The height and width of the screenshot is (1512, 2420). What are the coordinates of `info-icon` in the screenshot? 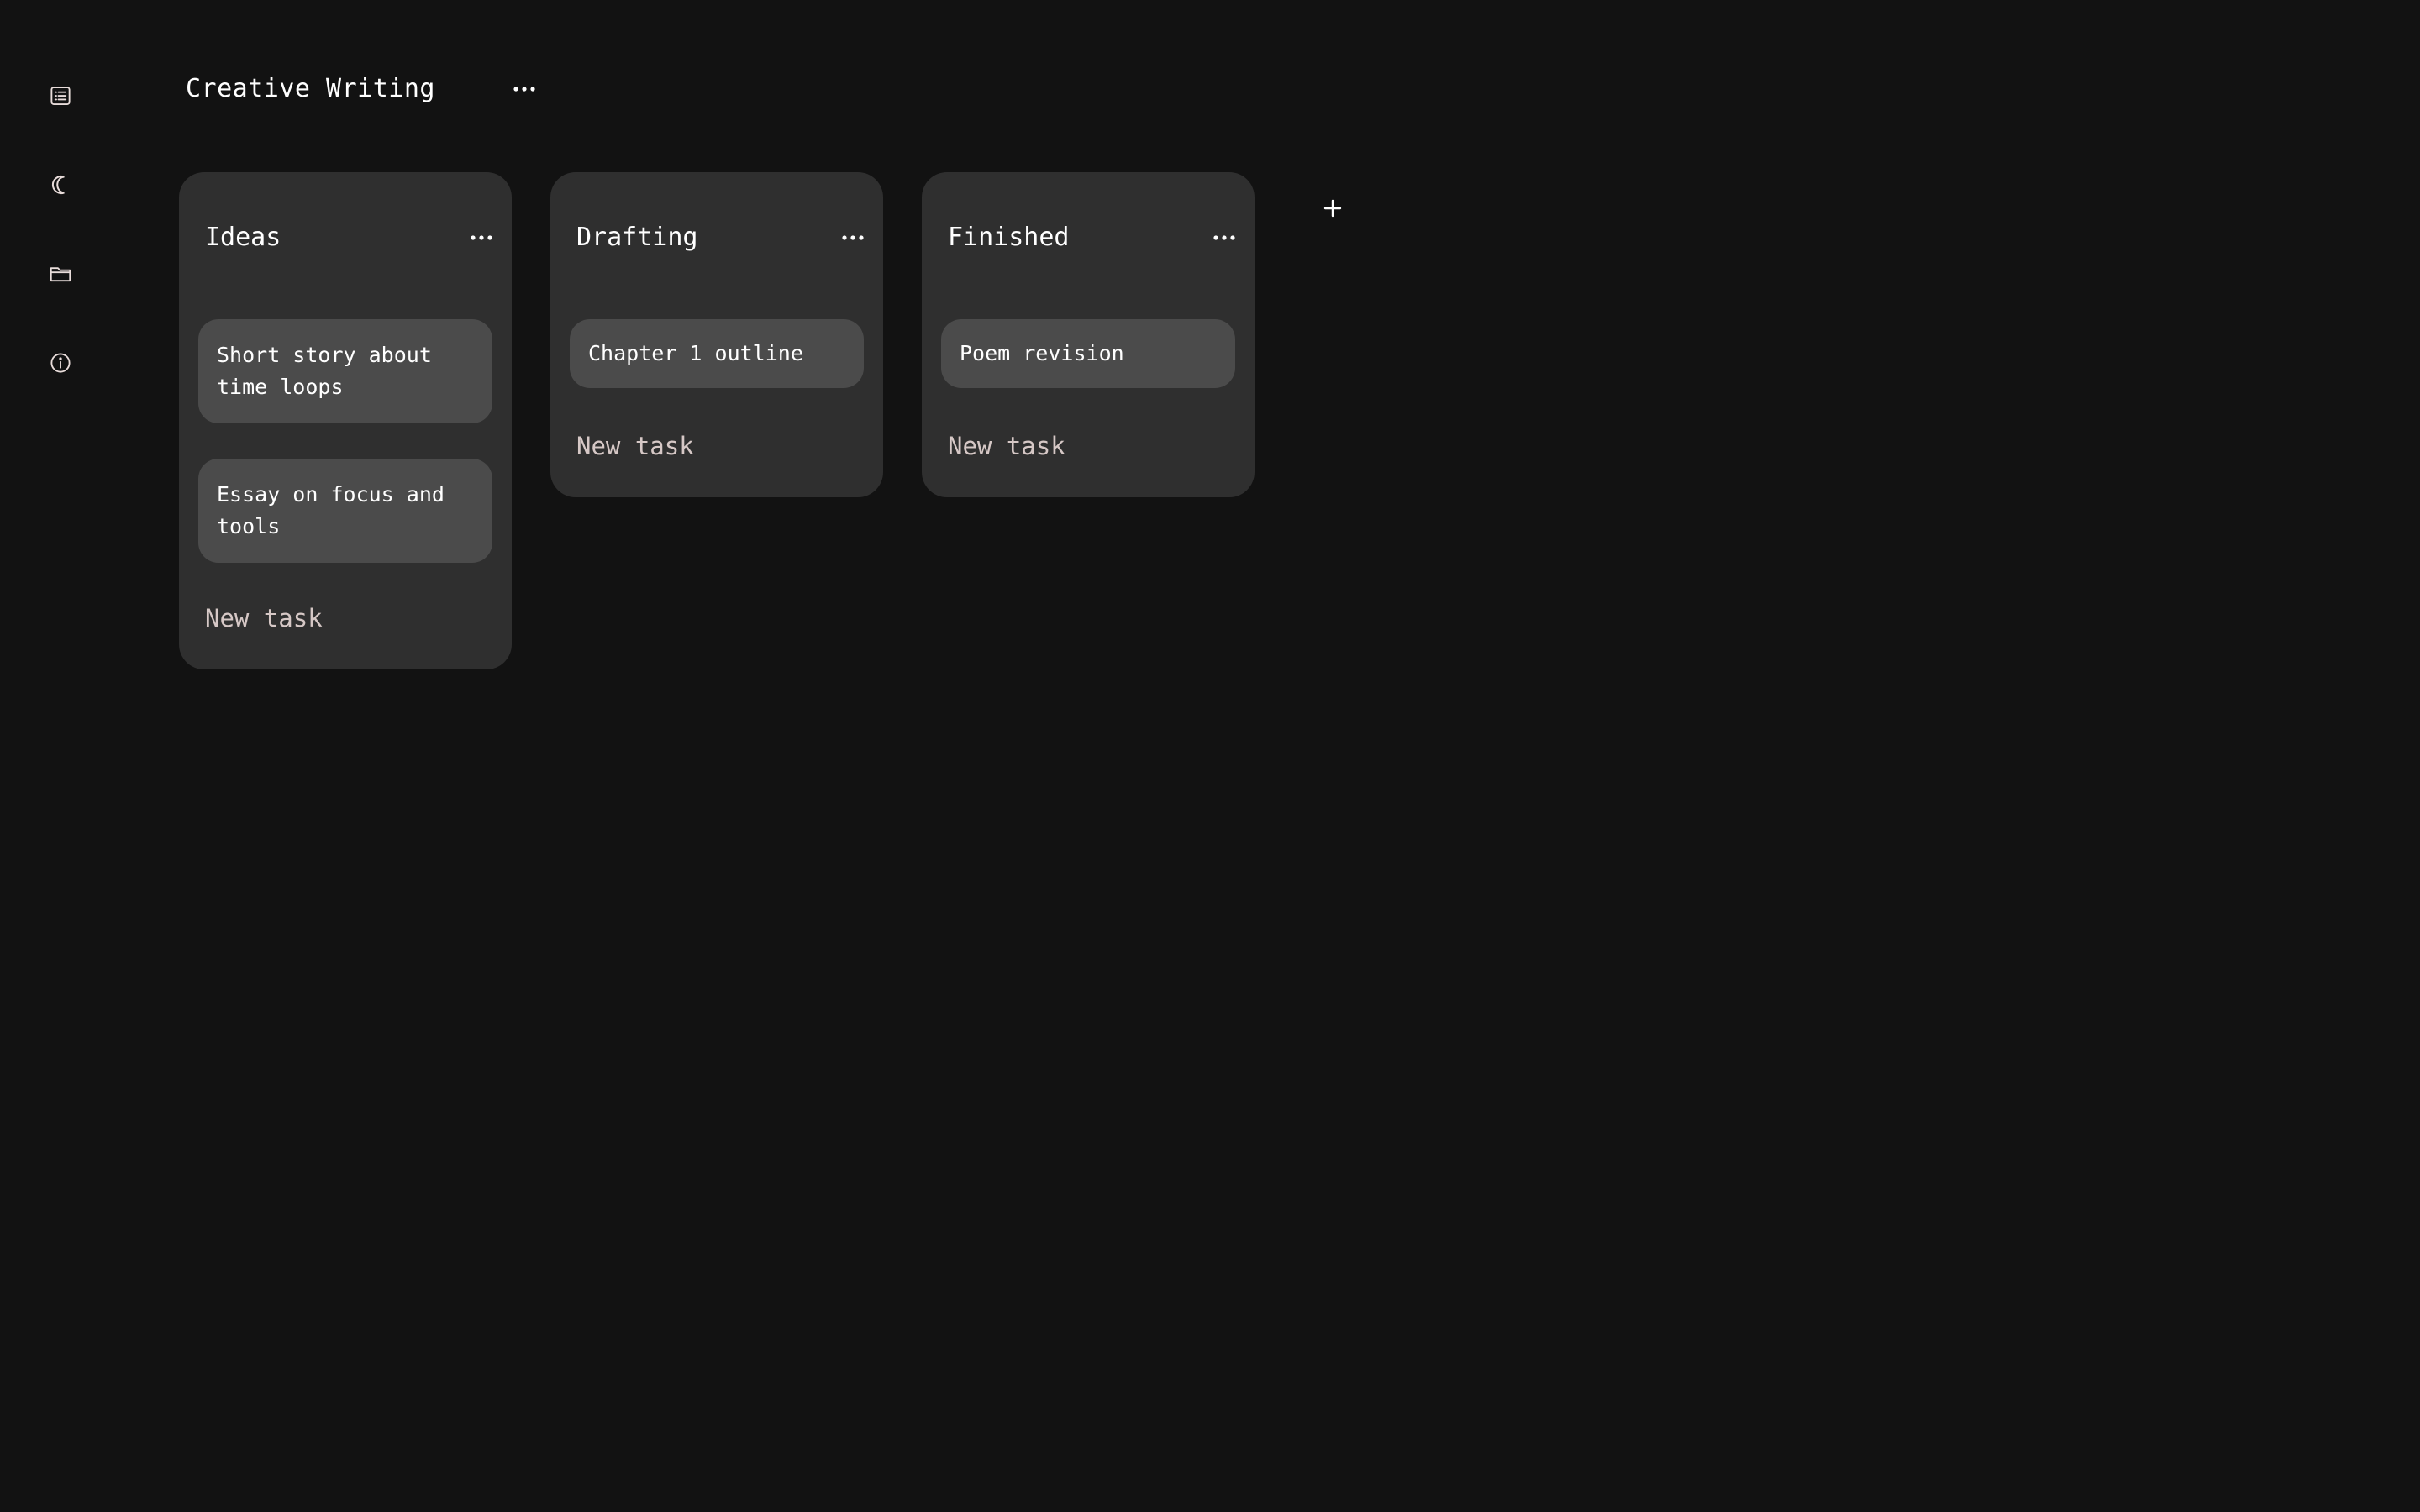 It's located at (60, 363).